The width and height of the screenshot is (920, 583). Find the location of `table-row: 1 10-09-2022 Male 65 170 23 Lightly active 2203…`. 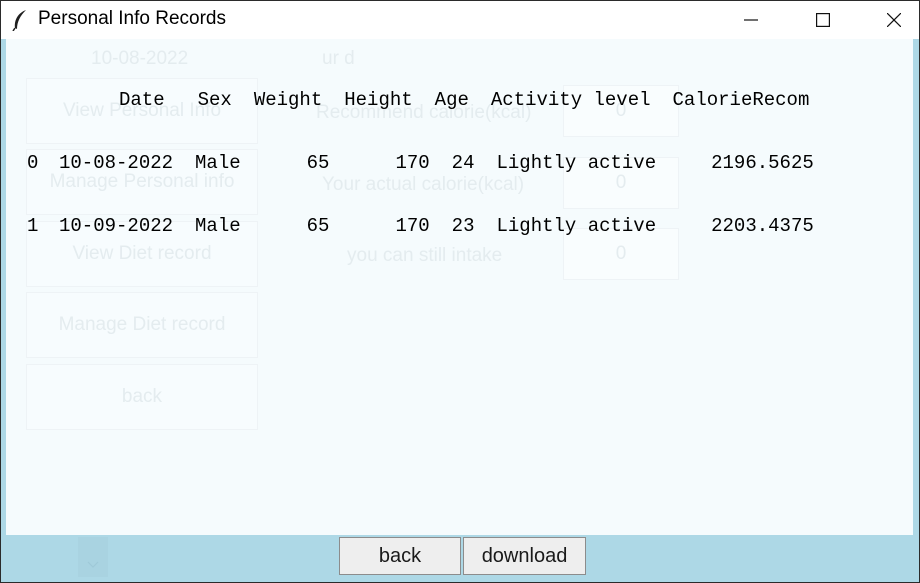

table-row: 1 10-09-2022 Male 65 170 23 Lightly active 2203… is located at coordinates (420, 226).